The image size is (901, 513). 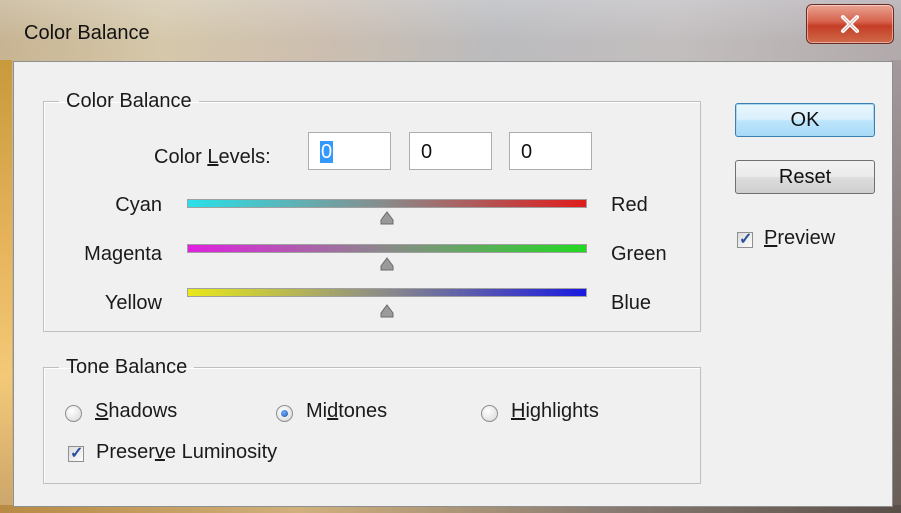 What do you see at coordinates (127, 367) in the screenshot?
I see `tone-balance-group-label: Tone Balance` at bounding box center [127, 367].